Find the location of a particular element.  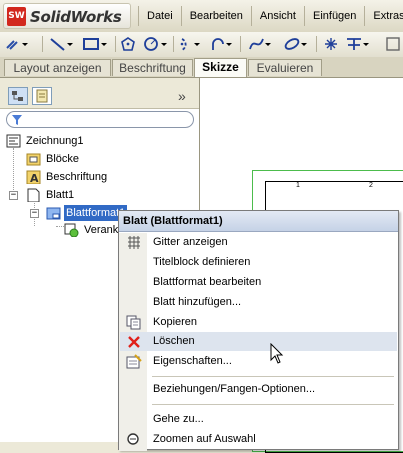

filter-icon is located at coordinates (17, 120).